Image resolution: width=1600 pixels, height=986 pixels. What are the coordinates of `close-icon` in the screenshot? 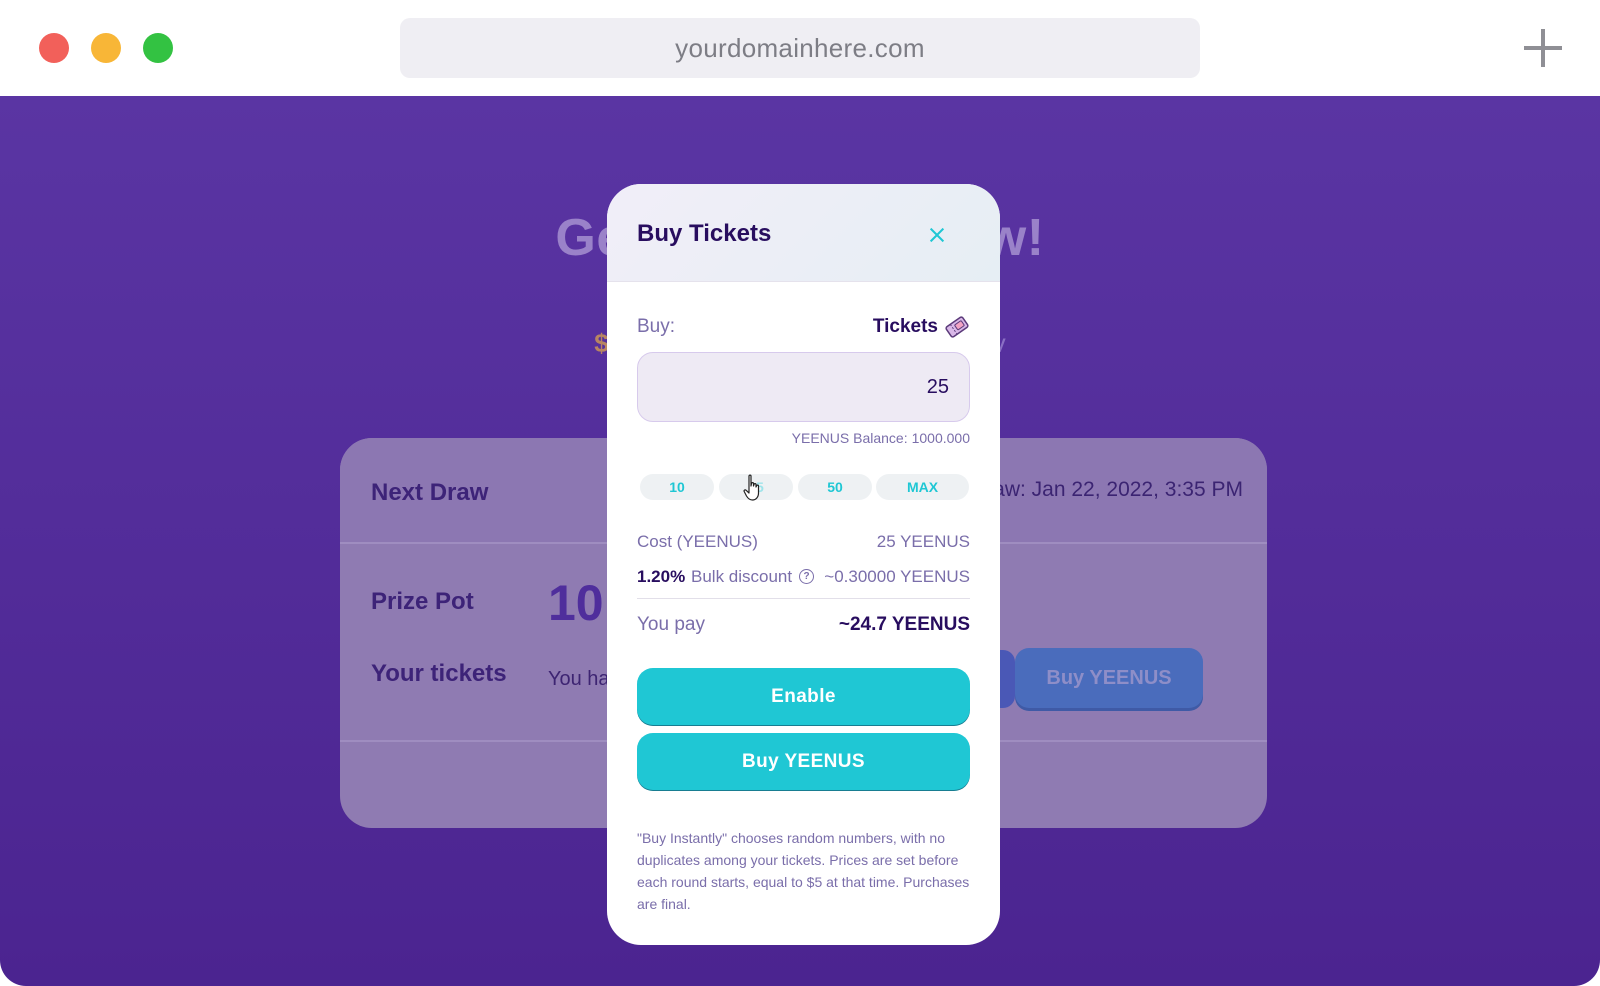 It's located at (937, 235).